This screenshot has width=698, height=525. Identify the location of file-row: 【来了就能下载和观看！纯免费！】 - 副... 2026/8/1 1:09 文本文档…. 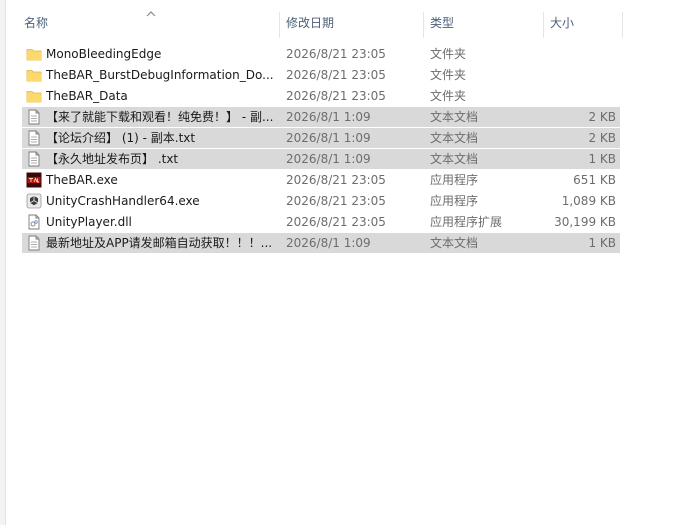
(321, 117).